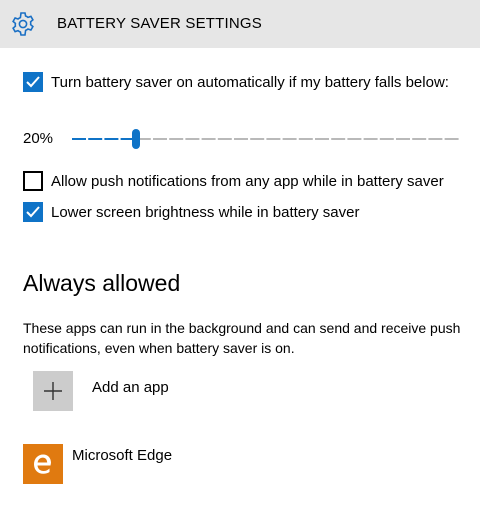 Image resolution: width=480 pixels, height=507 pixels. I want to click on settings-header: BATTERY SAVER SETTINGS, so click(240, 24).